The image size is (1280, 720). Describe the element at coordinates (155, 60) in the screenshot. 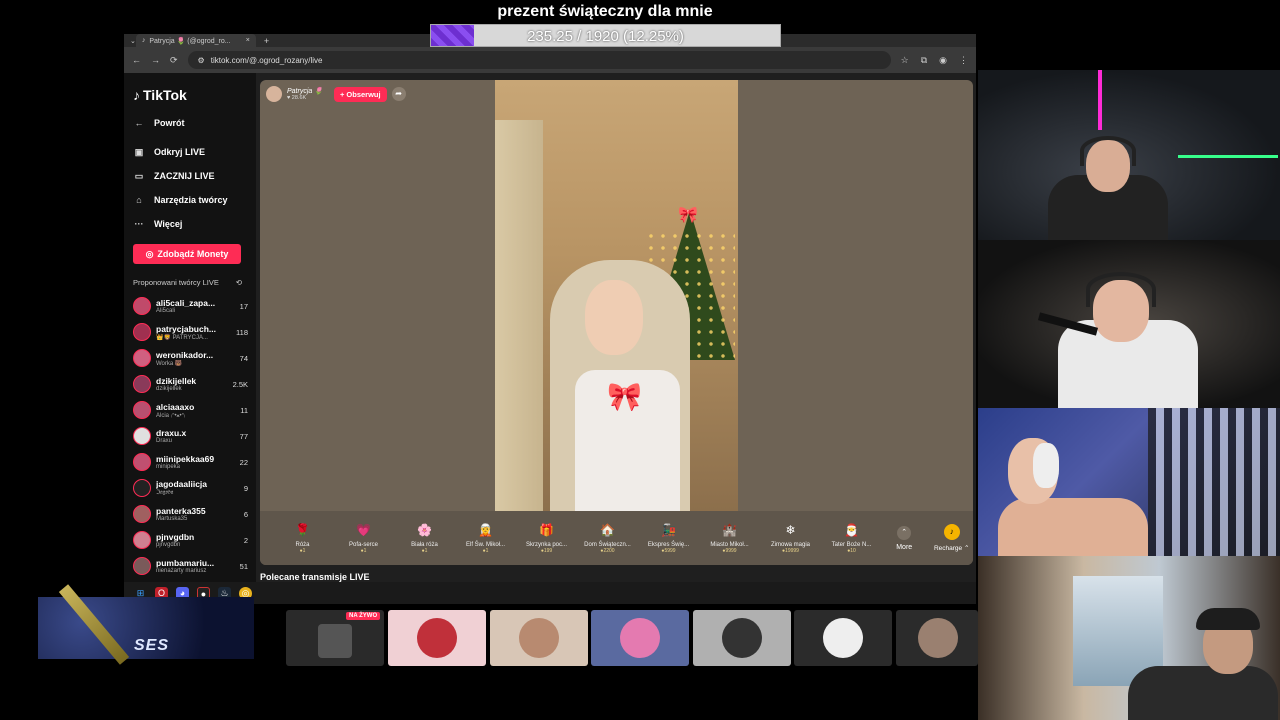

I see `forward-icon: →` at that location.